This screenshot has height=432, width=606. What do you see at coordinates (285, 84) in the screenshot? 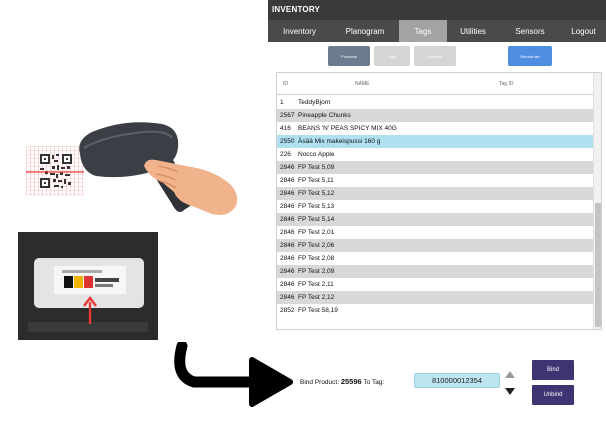
I see `col-id: ID` at bounding box center [285, 84].